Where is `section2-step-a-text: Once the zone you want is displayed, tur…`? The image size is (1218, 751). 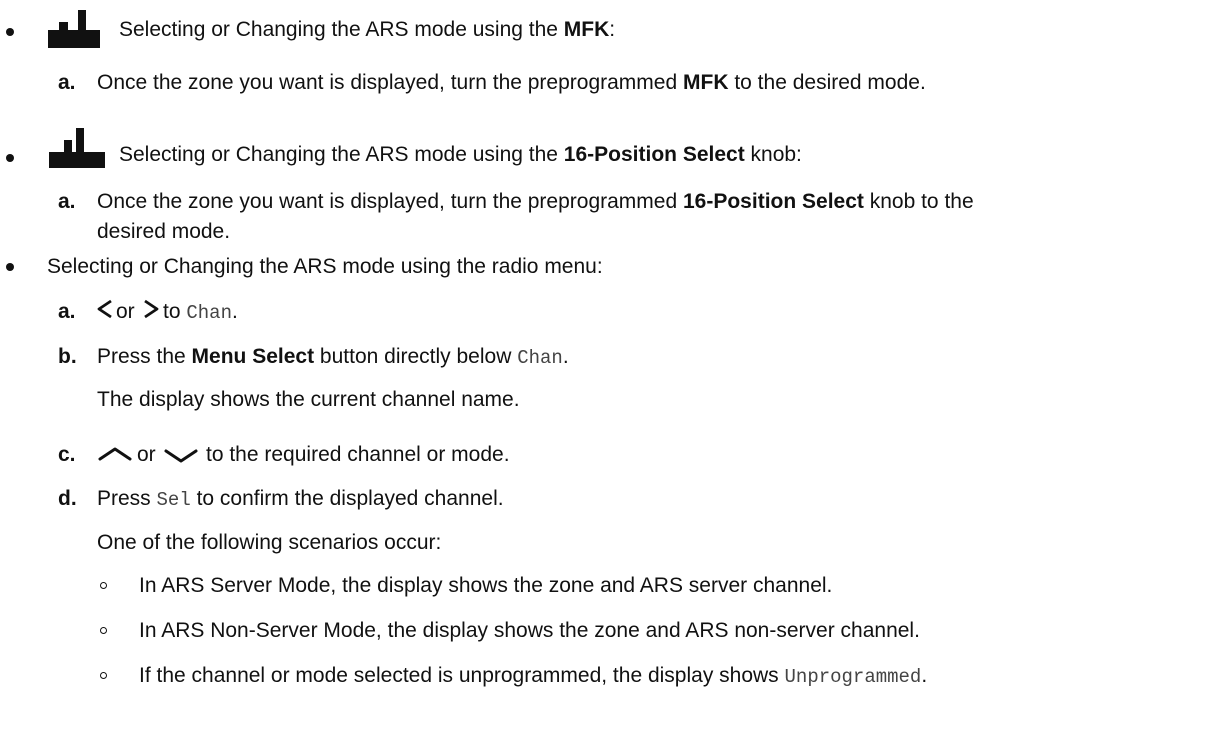 section2-step-a-text: Once the zone you want is displayed, tur… is located at coordinates (535, 201).